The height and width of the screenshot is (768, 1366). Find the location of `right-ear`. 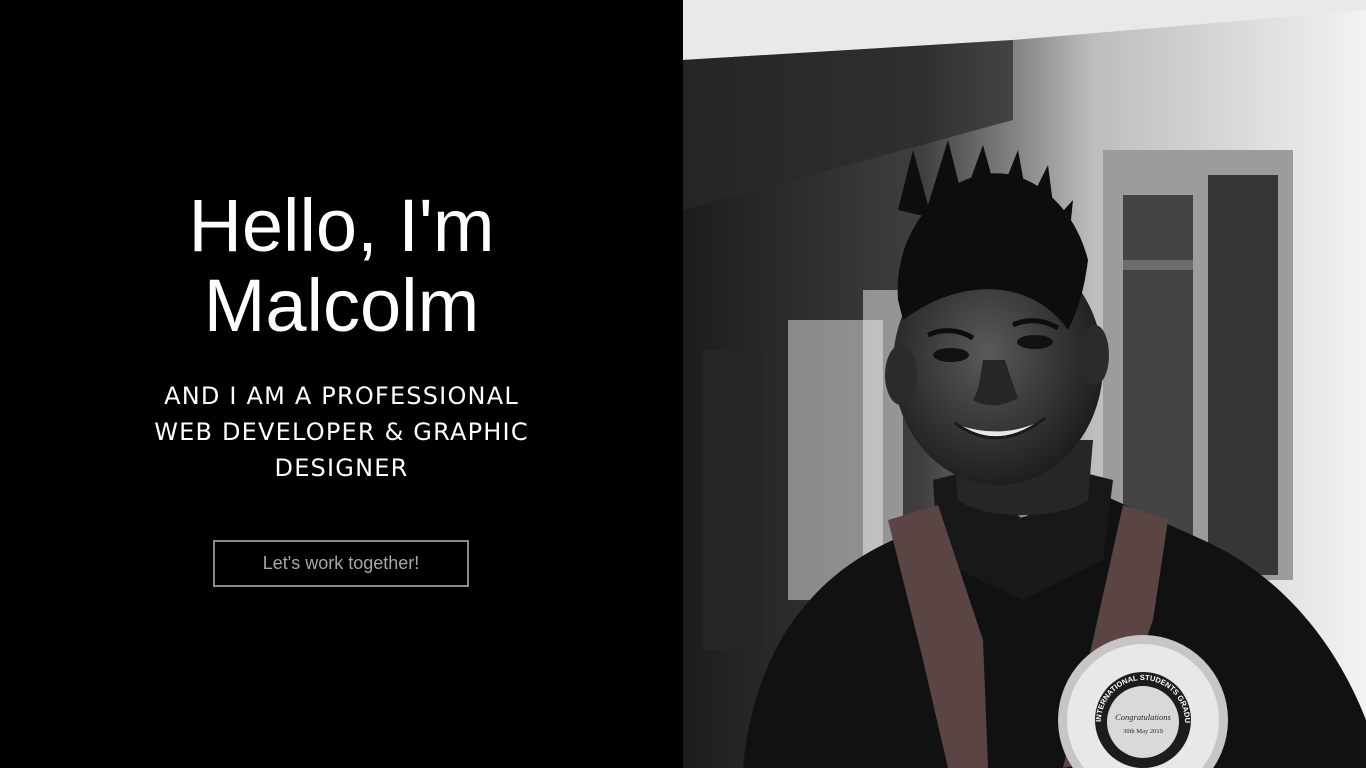

right-ear is located at coordinates (1095, 355).